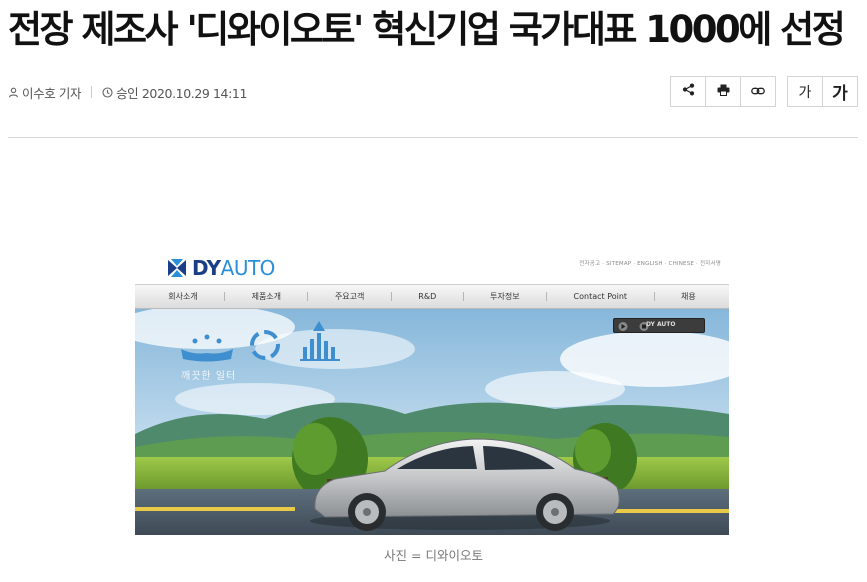 This screenshot has height=582, width=867. What do you see at coordinates (427, 296) in the screenshot?
I see `photo-nav-item: R&D` at bounding box center [427, 296].